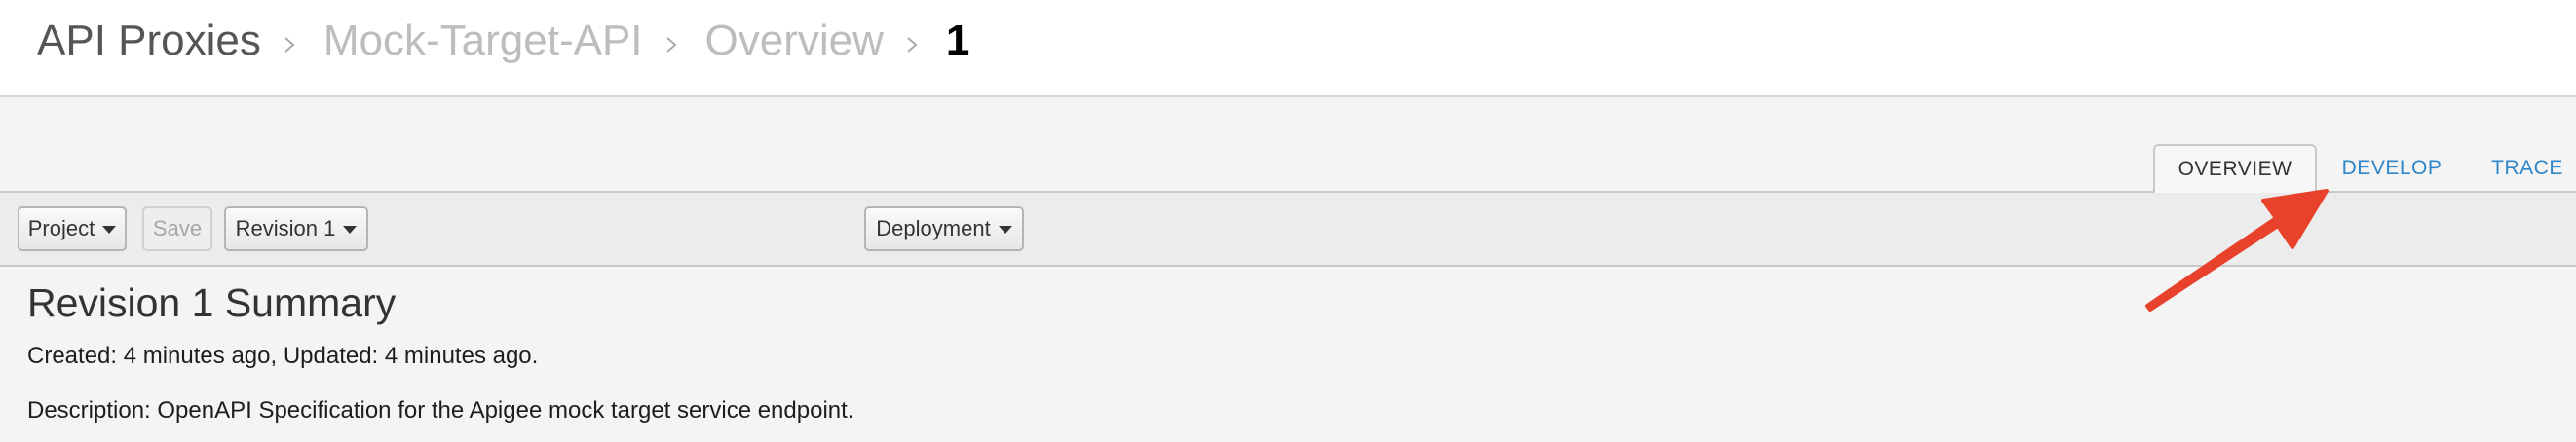 The image size is (2576, 442). What do you see at coordinates (61, 228) in the screenshot?
I see `project-button-label: Project` at bounding box center [61, 228].